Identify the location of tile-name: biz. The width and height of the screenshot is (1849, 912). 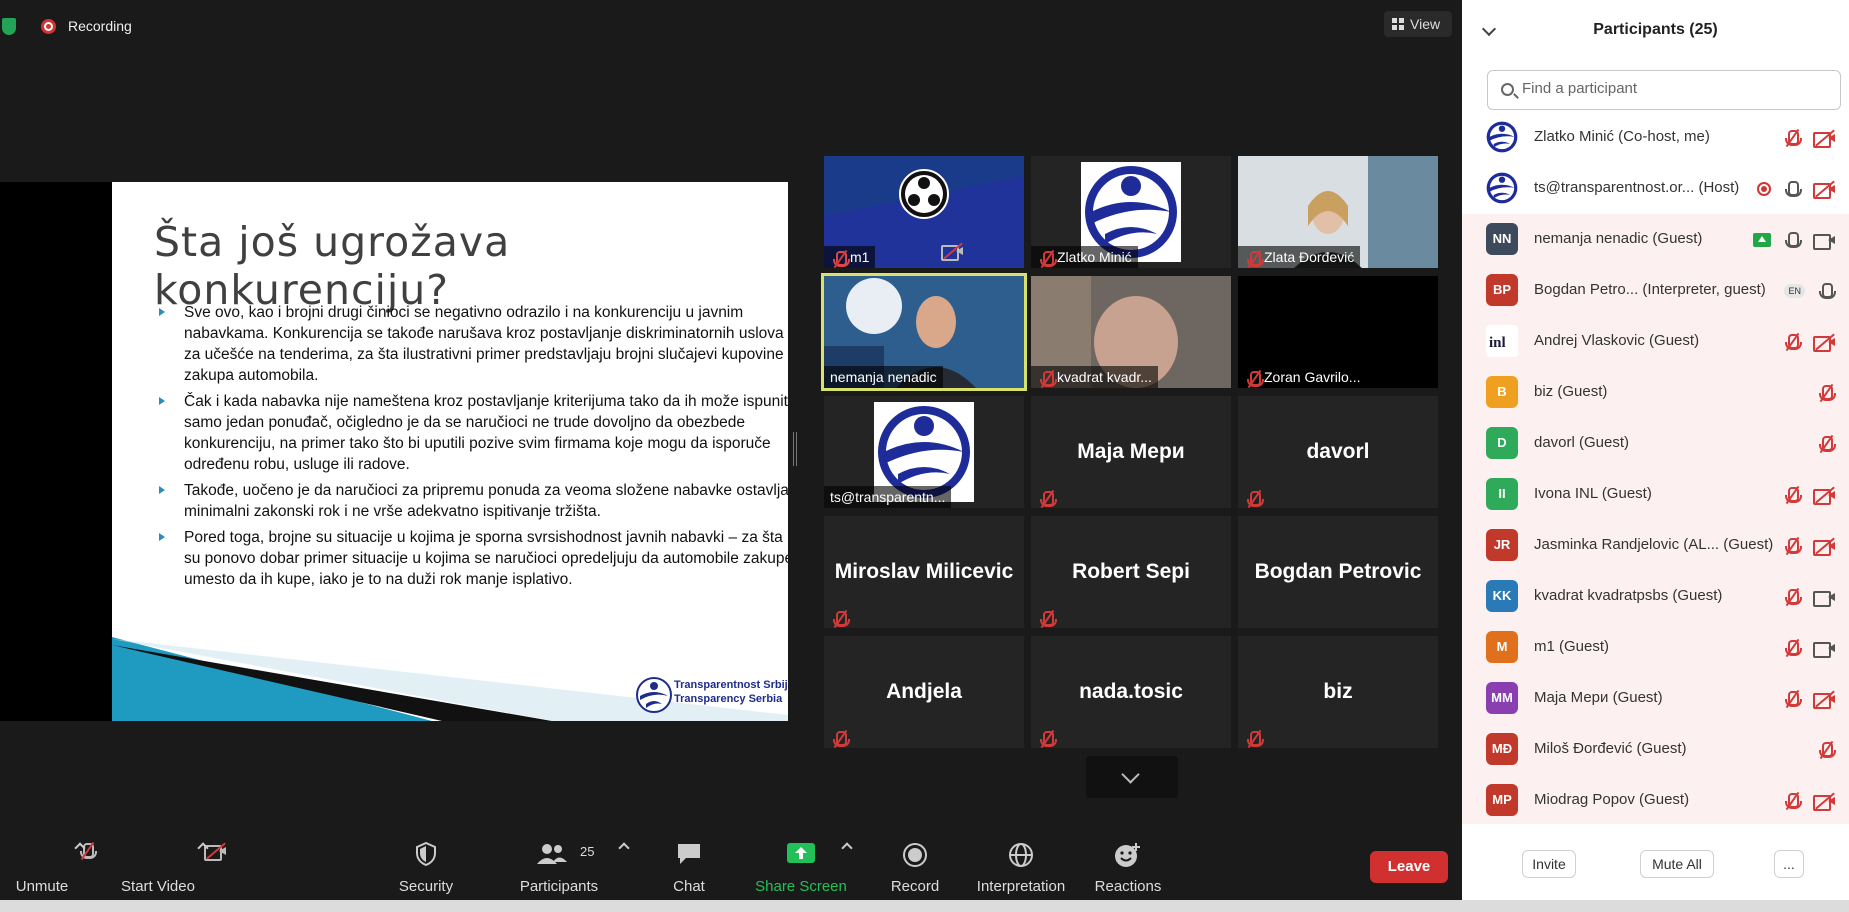
(1338, 691).